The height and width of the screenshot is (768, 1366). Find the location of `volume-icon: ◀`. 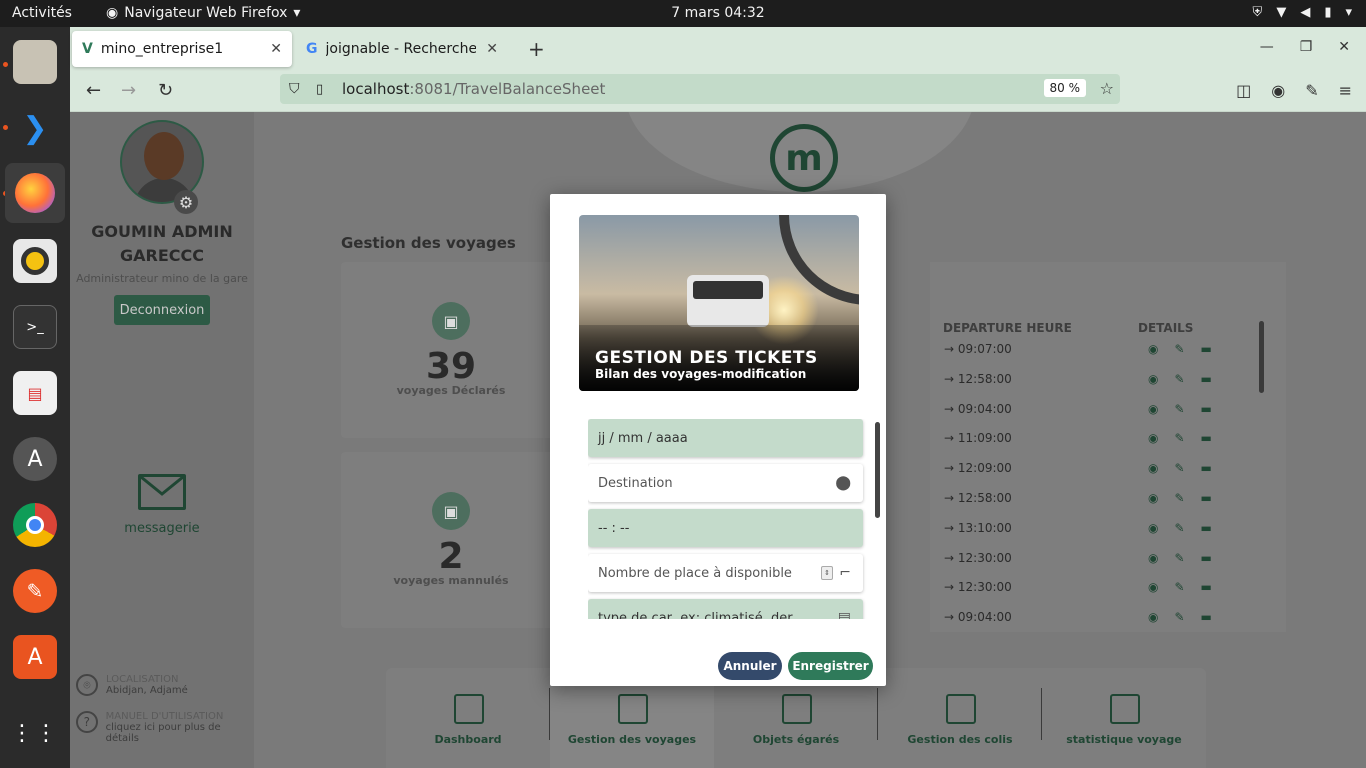

volume-icon: ◀ is located at coordinates (1305, 12).